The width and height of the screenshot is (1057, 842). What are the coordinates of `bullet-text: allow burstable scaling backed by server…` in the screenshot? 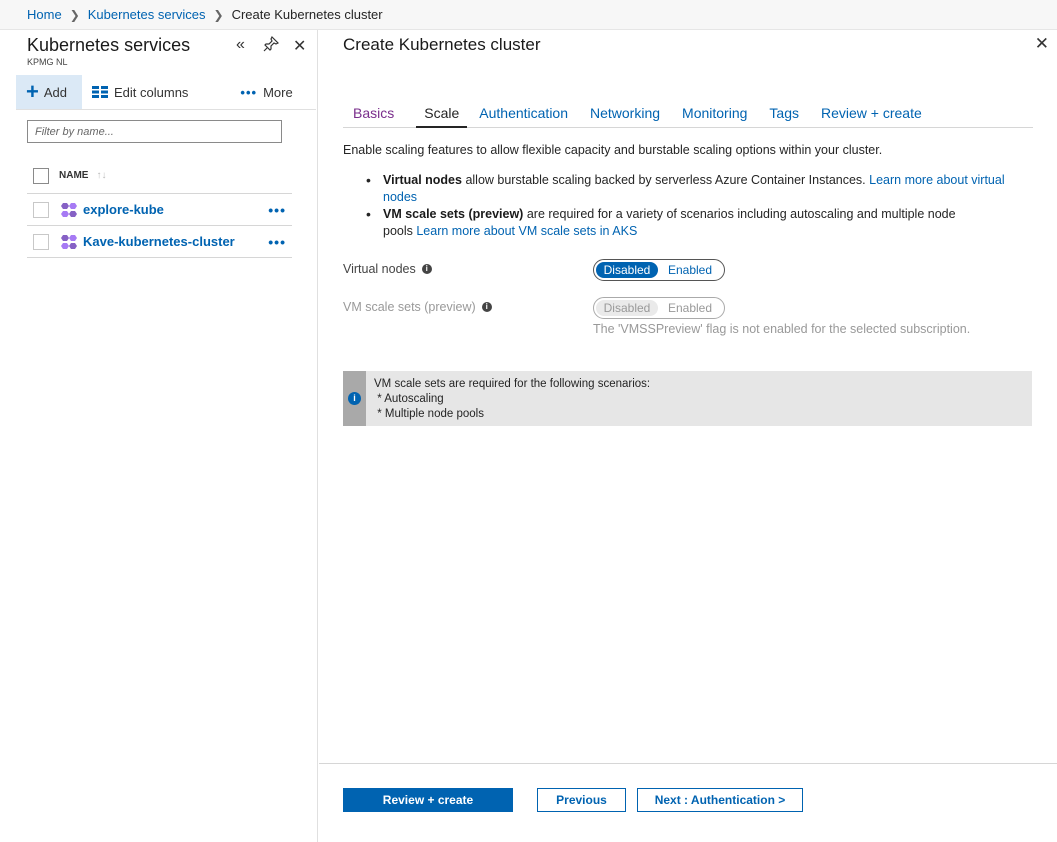 It's located at (665, 180).